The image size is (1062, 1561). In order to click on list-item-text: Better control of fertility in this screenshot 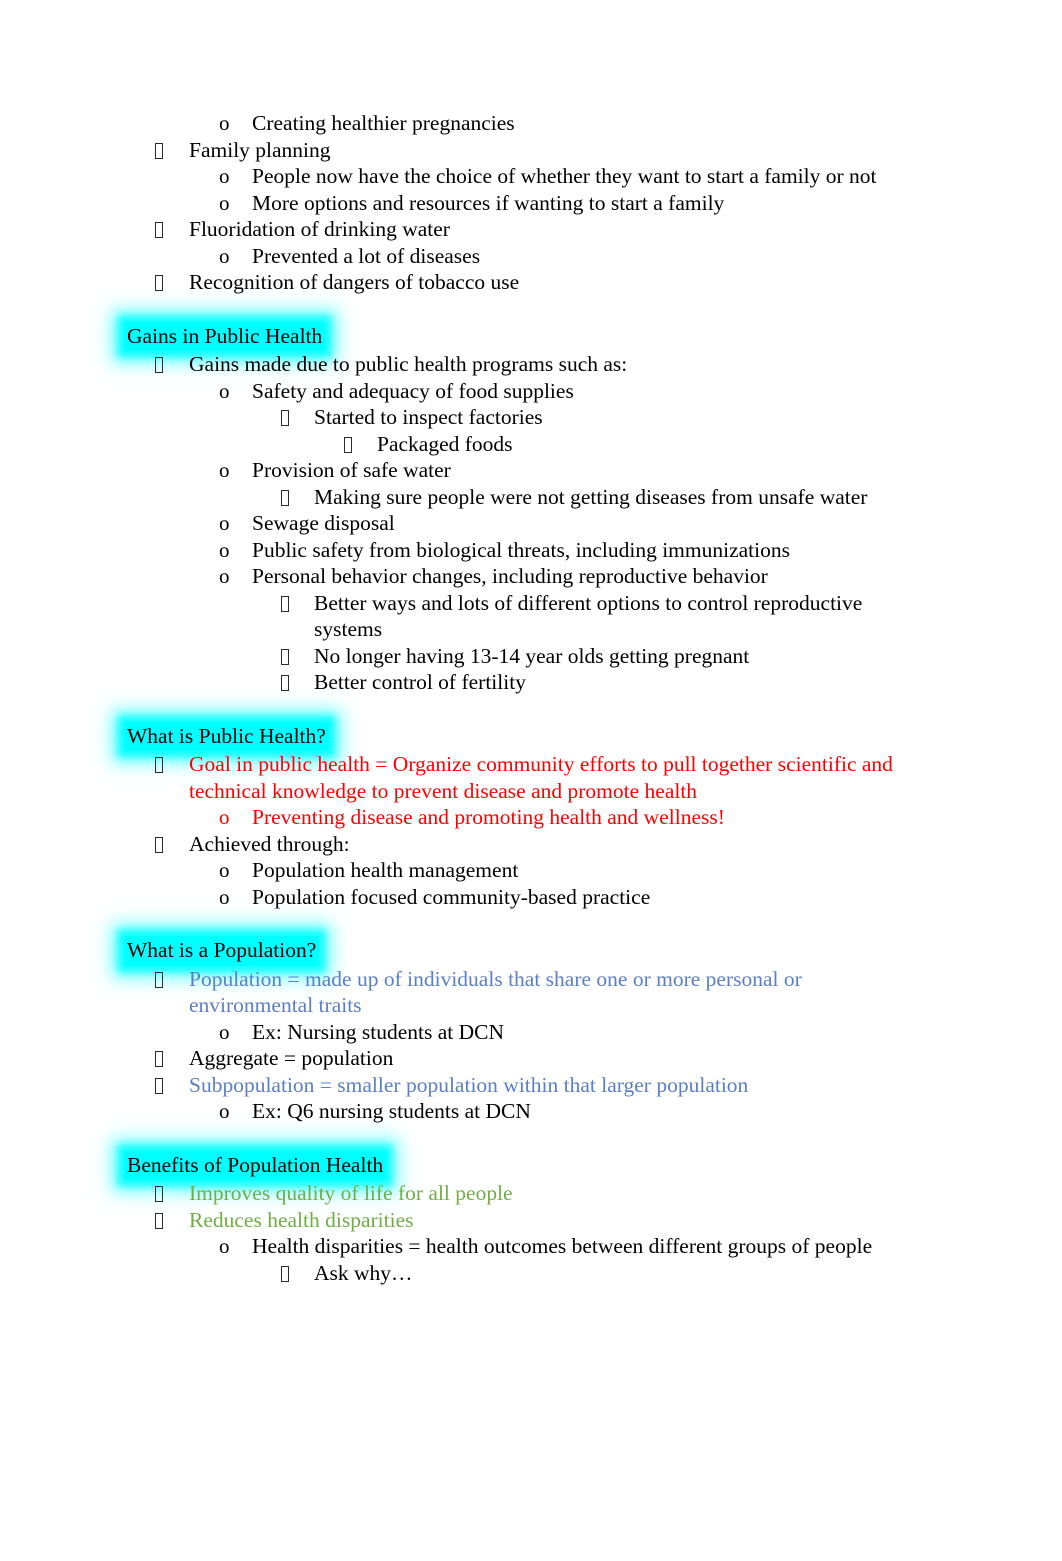, I will do `click(420, 682)`.